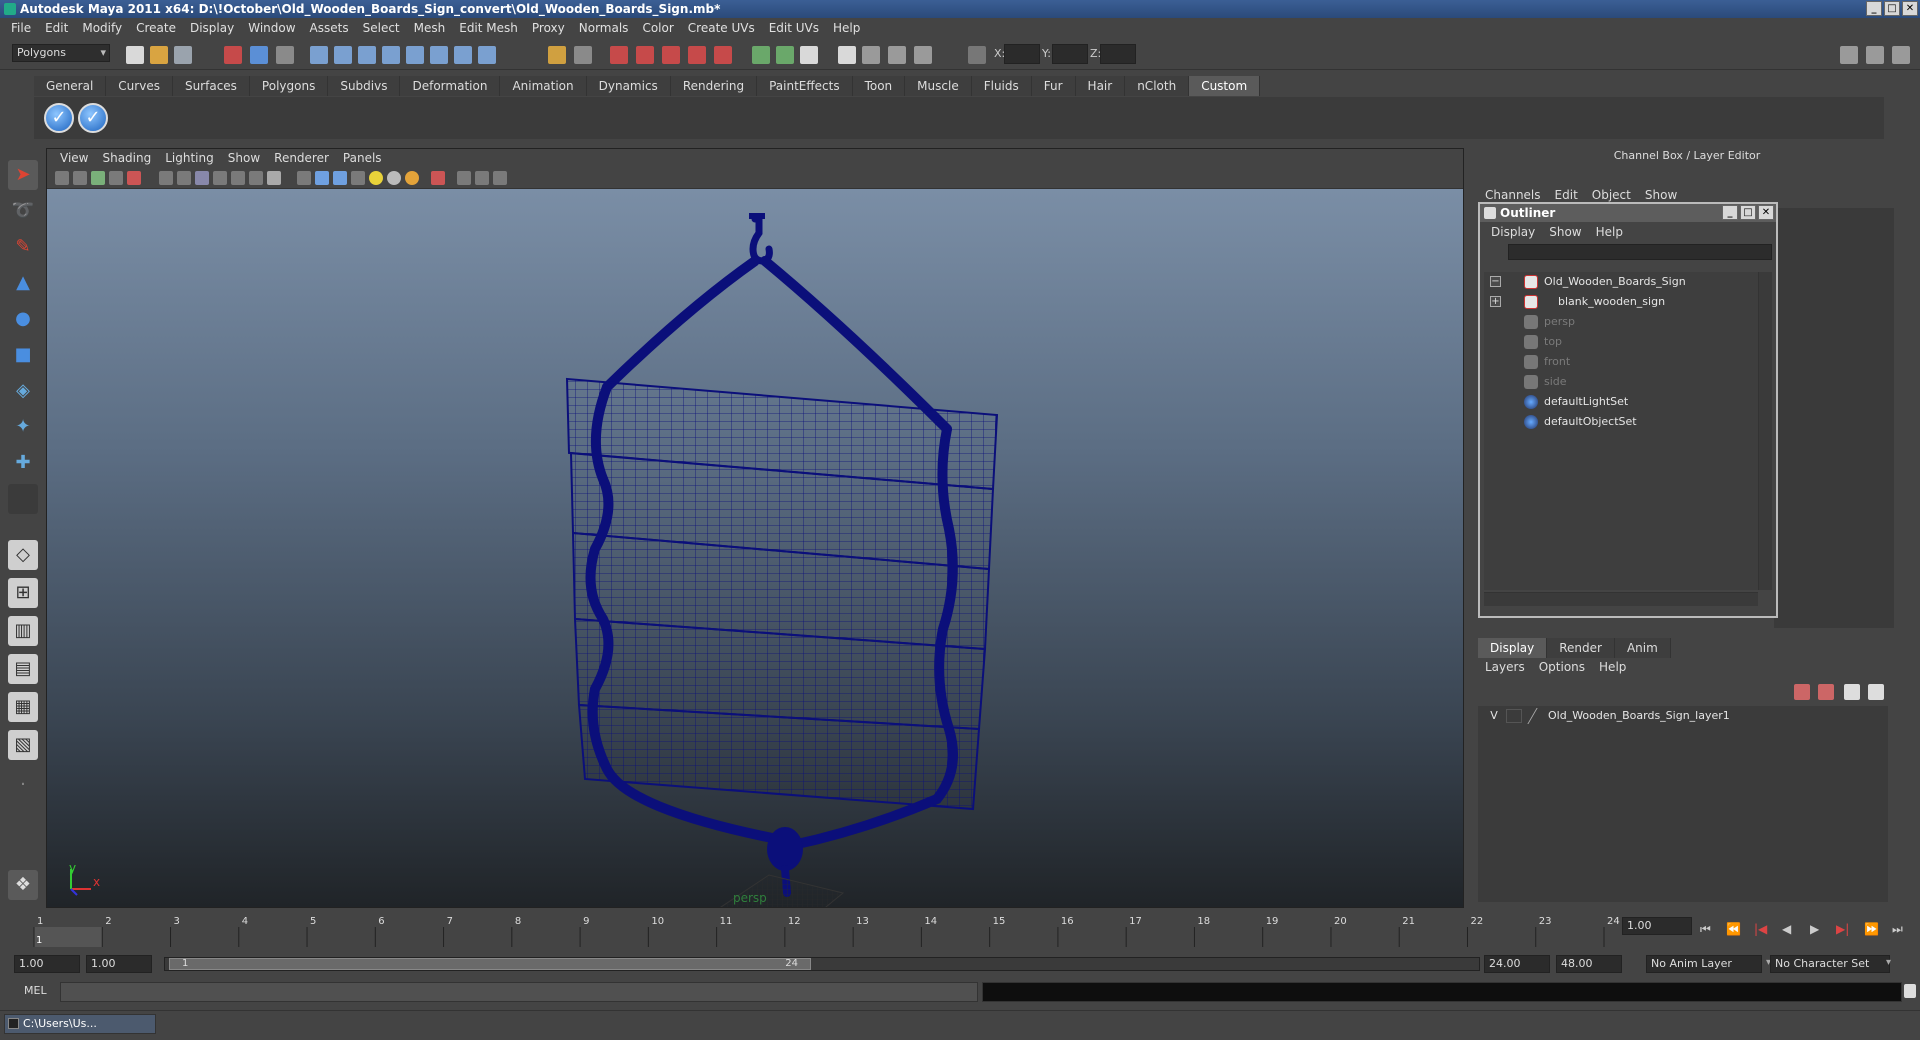  I want to click on layer-tab-anim: Anim, so click(1642, 648).